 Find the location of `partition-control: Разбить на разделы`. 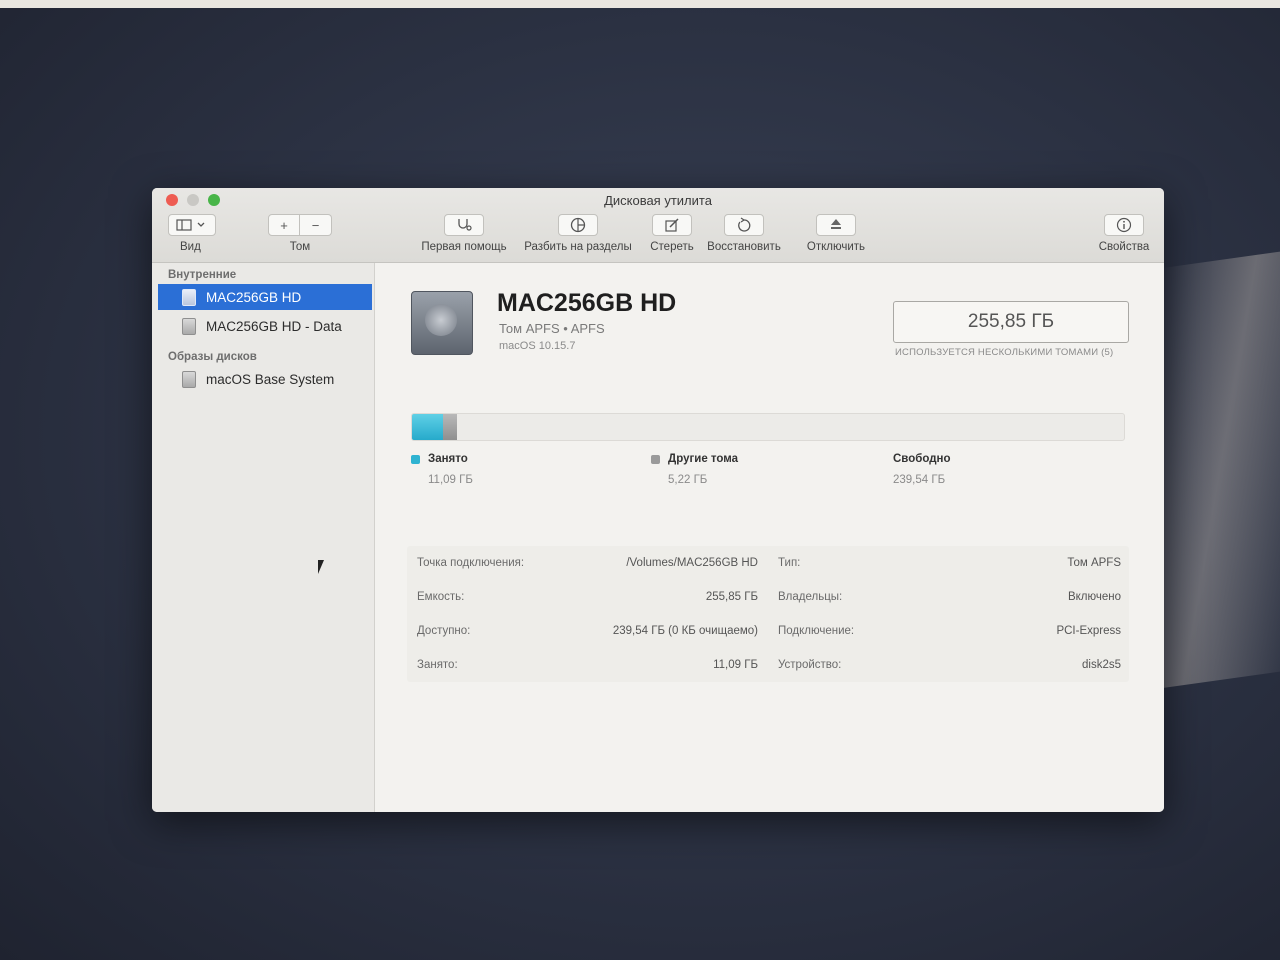

partition-control: Разбить на разделы is located at coordinates (578, 233).